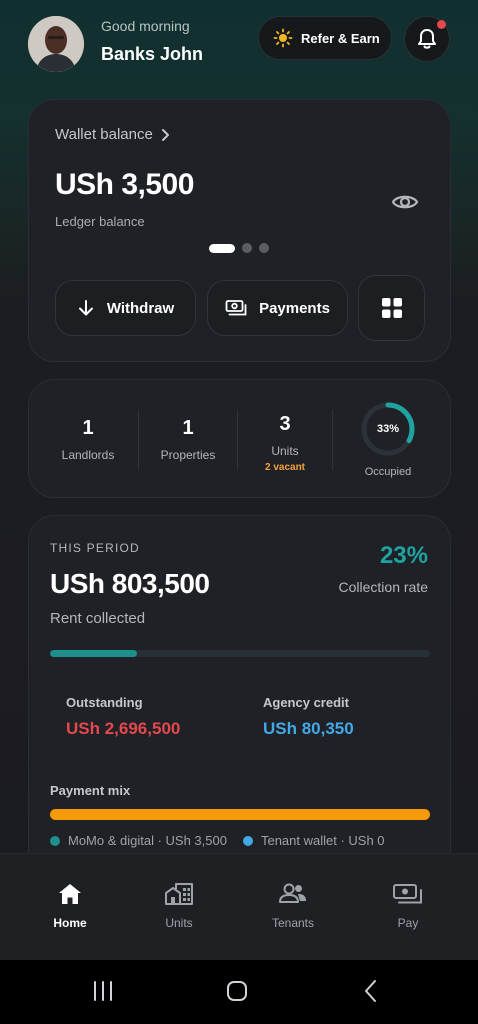 The width and height of the screenshot is (478, 1024). What do you see at coordinates (103, 991) in the screenshot?
I see `recent-apps-icon` at bounding box center [103, 991].